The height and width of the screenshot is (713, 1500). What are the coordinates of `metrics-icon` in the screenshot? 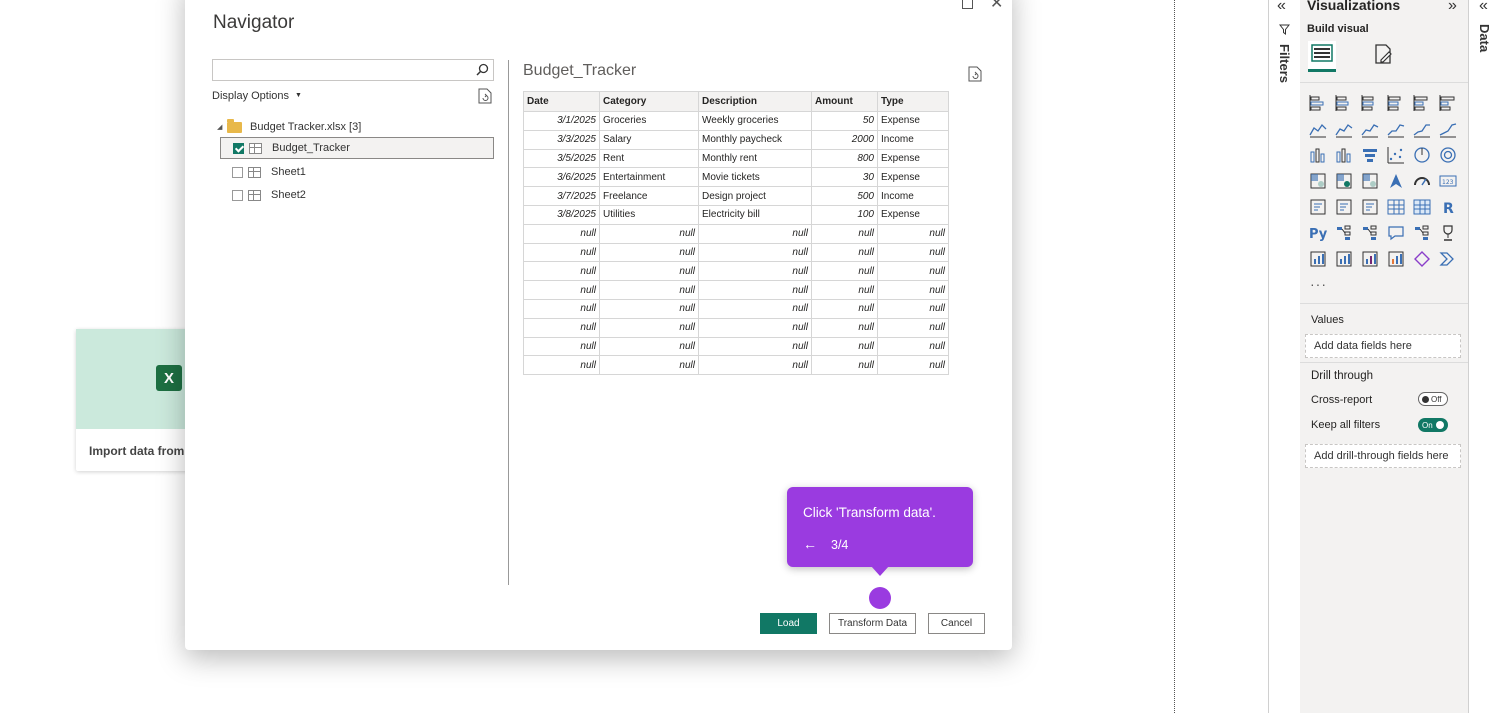 It's located at (1448, 233).